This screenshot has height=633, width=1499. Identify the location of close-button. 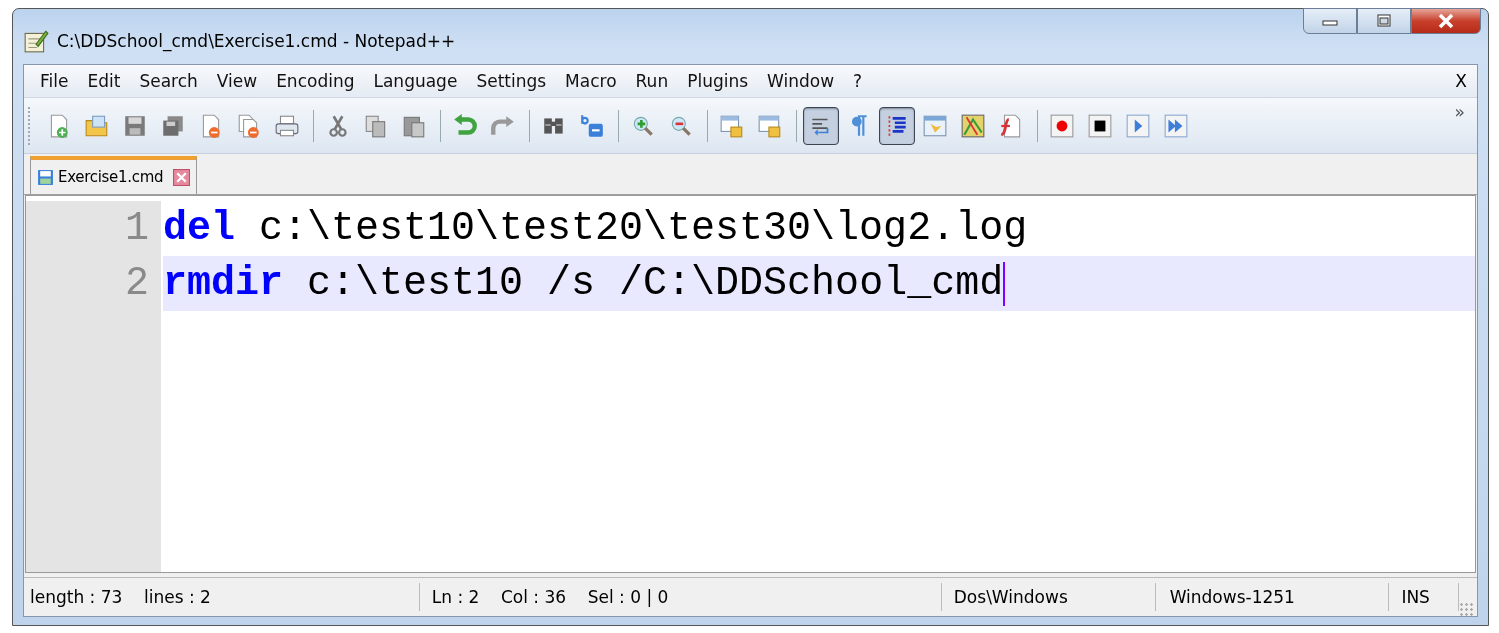
(1446, 21).